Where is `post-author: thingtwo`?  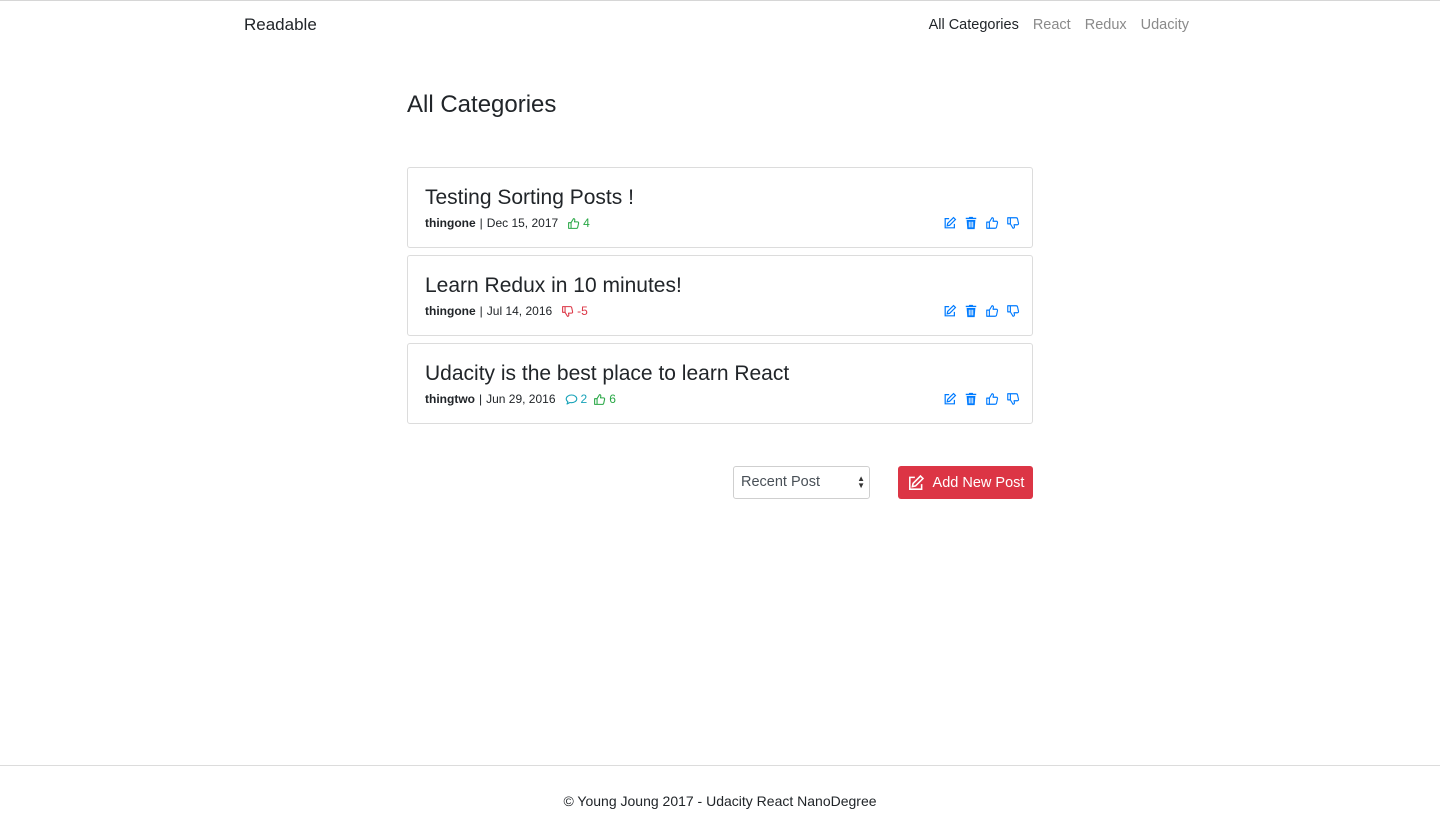
post-author: thingtwo is located at coordinates (450, 399).